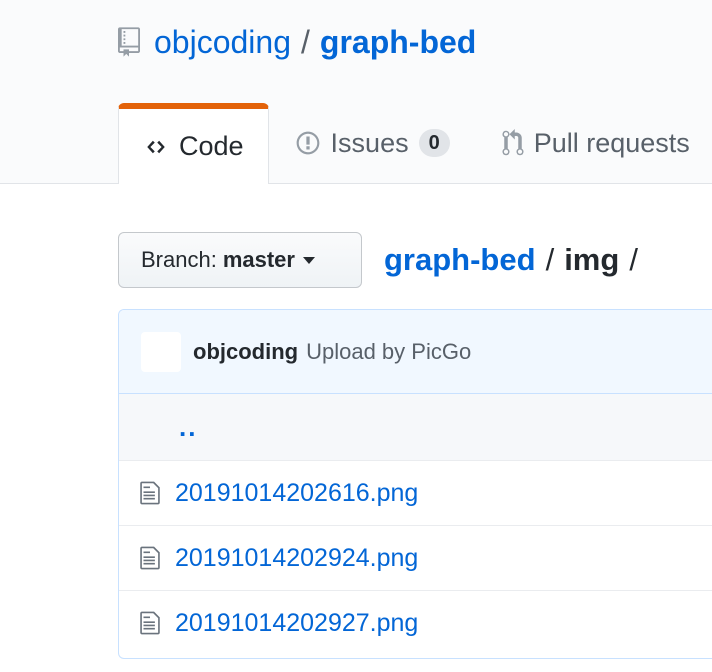  Describe the element at coordinates (388, 352) in the screenshot. I see `commit-message: Upload by PicGo` at that location.